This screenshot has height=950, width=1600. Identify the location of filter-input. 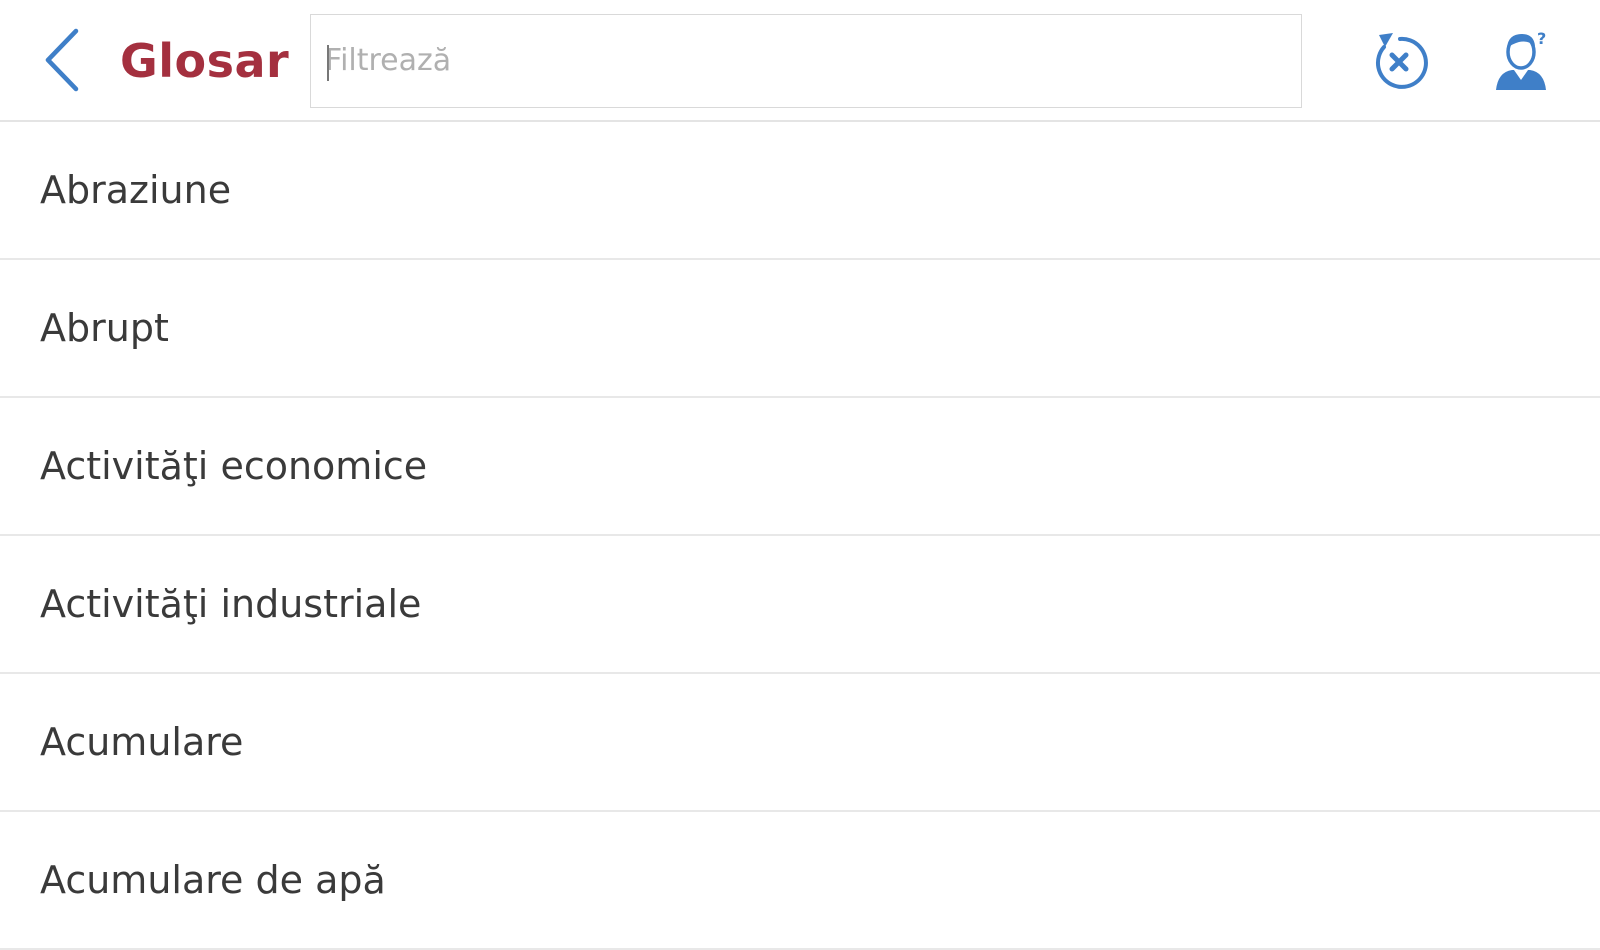
(805, 60).